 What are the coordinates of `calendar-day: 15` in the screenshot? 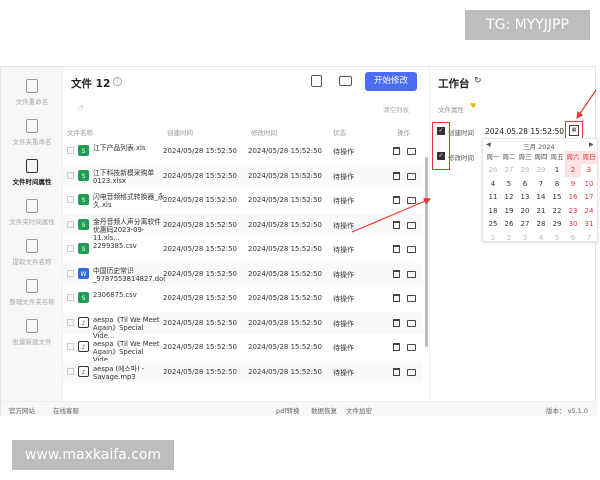 It's located at (557, 197).